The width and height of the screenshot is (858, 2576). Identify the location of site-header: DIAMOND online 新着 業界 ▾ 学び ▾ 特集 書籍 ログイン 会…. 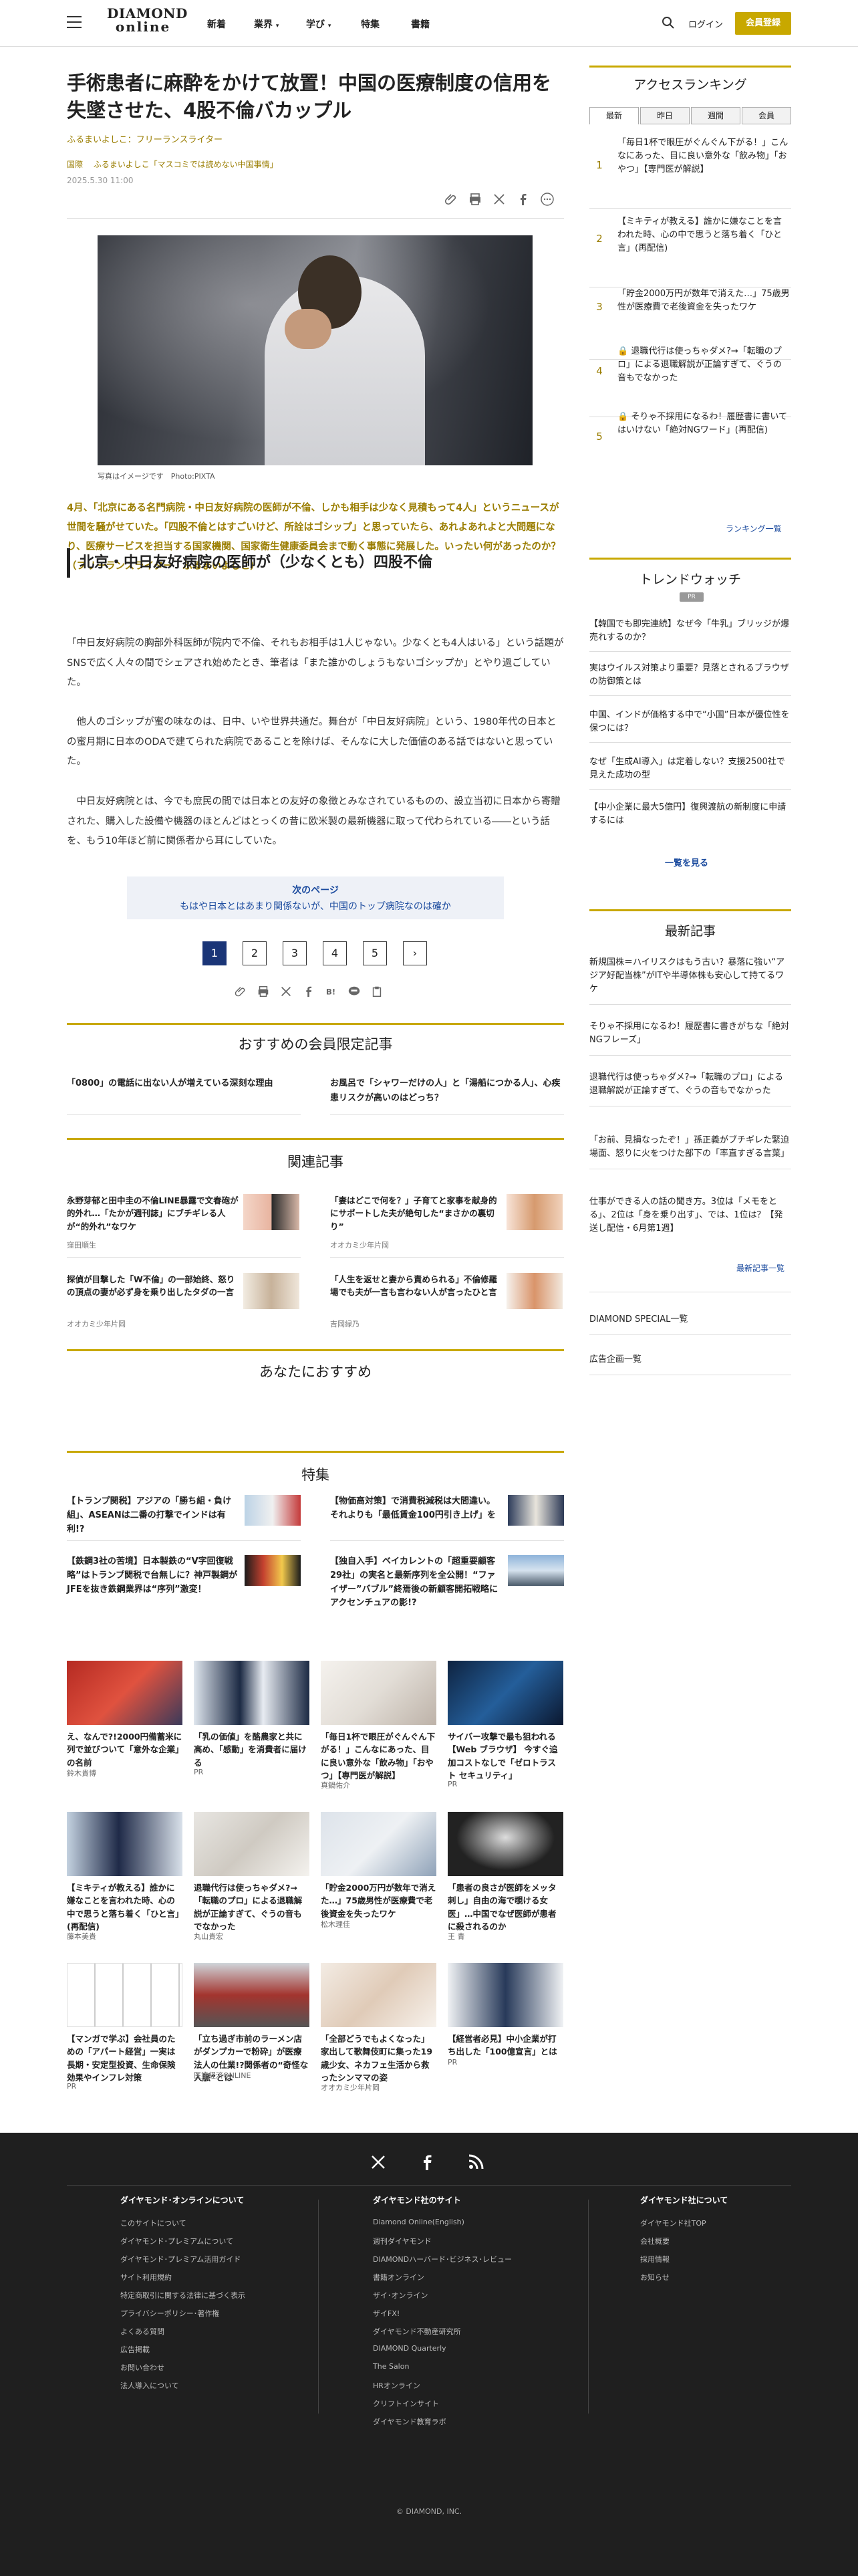
(429, 23).